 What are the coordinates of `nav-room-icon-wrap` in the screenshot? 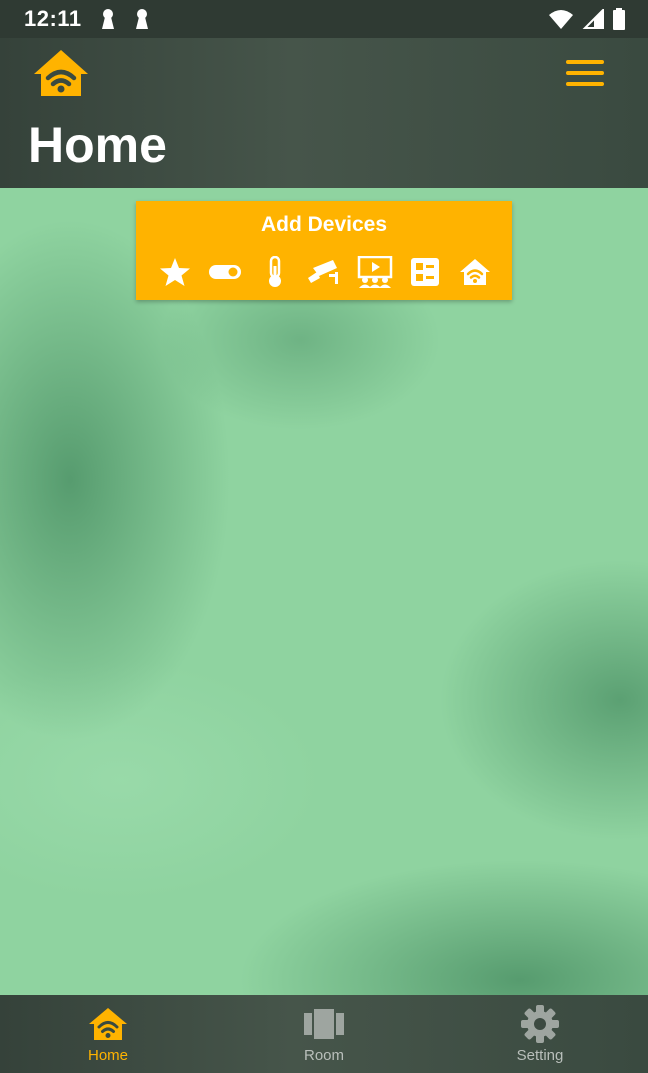 It's located at (324, 1024).